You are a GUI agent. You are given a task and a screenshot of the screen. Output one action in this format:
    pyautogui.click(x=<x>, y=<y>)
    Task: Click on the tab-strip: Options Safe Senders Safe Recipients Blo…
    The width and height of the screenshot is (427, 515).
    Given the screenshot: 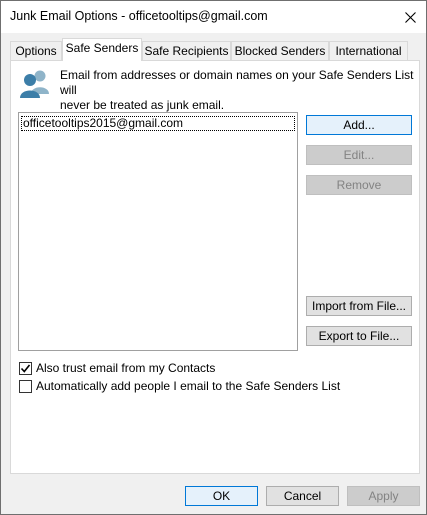 What is the action you would take?
    pyautogui.click(x=215, y=49)
    